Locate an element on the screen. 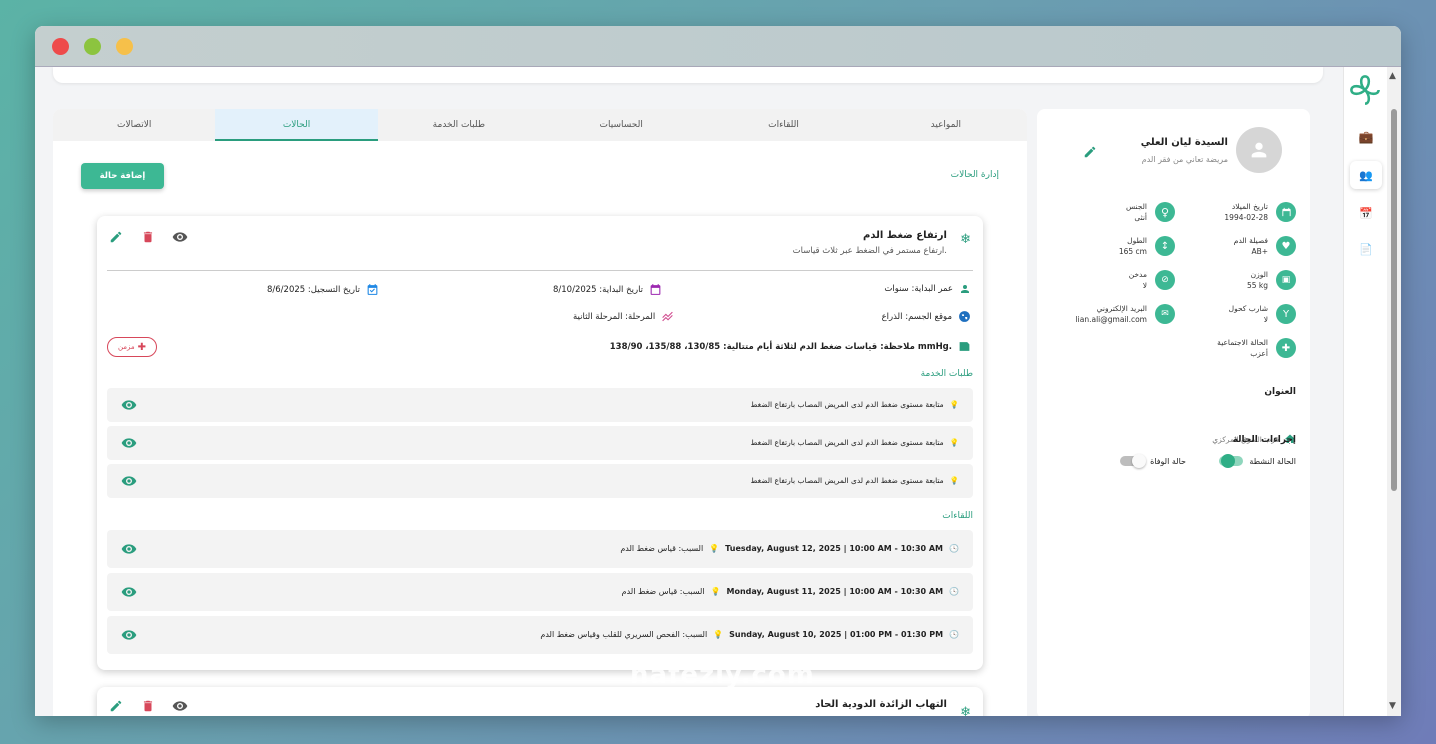  stage-icon is located at coordinates (667, 316).